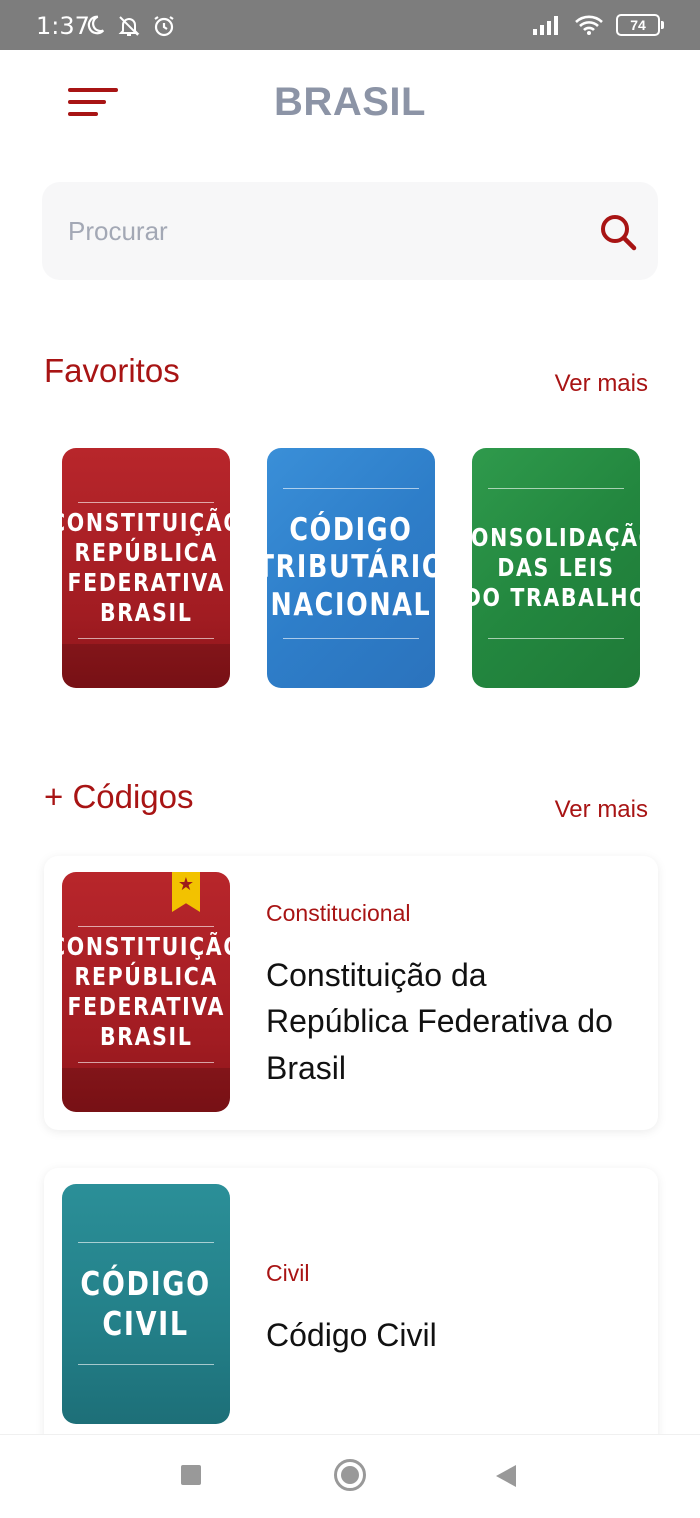 Image resolution: width=700 pixels, height=1518 pixels. Describe the element at coordinates (288, 1273) in the screenshot. I see `code-category: Civil` at that location.